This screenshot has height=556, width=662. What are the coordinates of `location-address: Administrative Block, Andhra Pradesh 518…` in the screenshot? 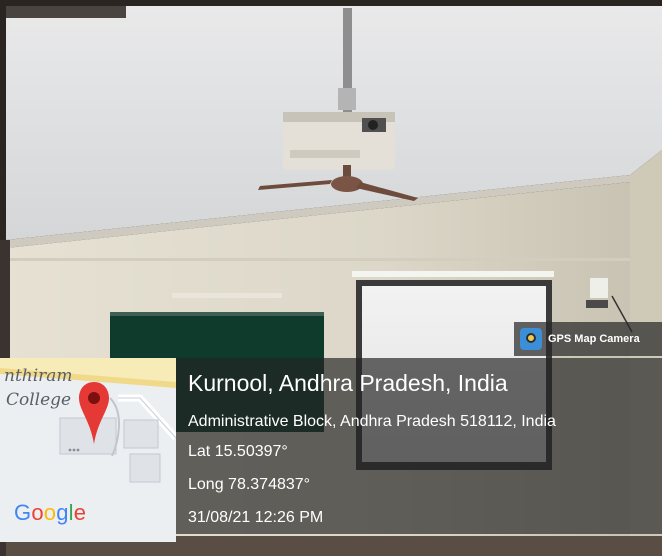 It's located at (372, 421).